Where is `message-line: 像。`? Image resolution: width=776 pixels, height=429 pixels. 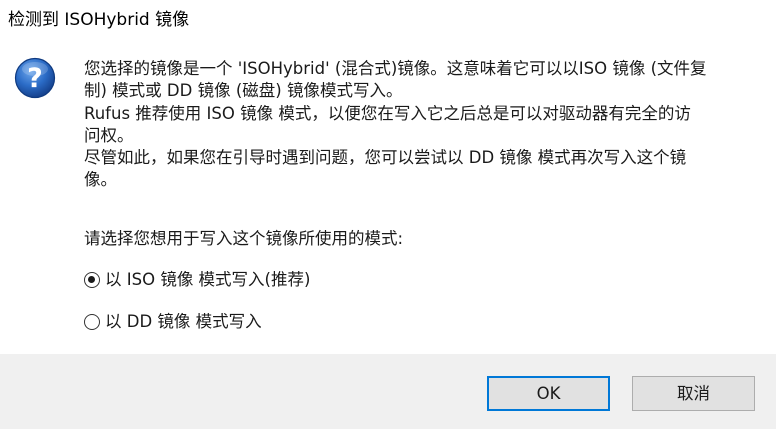 message-line: 像。 is located at coordinates (100, 180).